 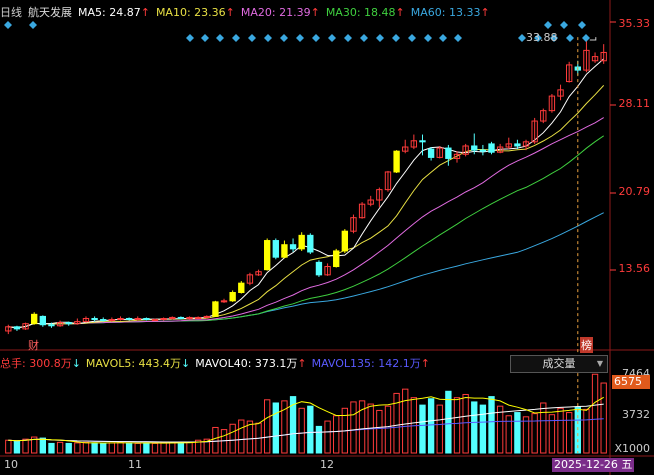 I want to click on ma30-value: MA30: 18.48↑, so click(x=365, y=12).